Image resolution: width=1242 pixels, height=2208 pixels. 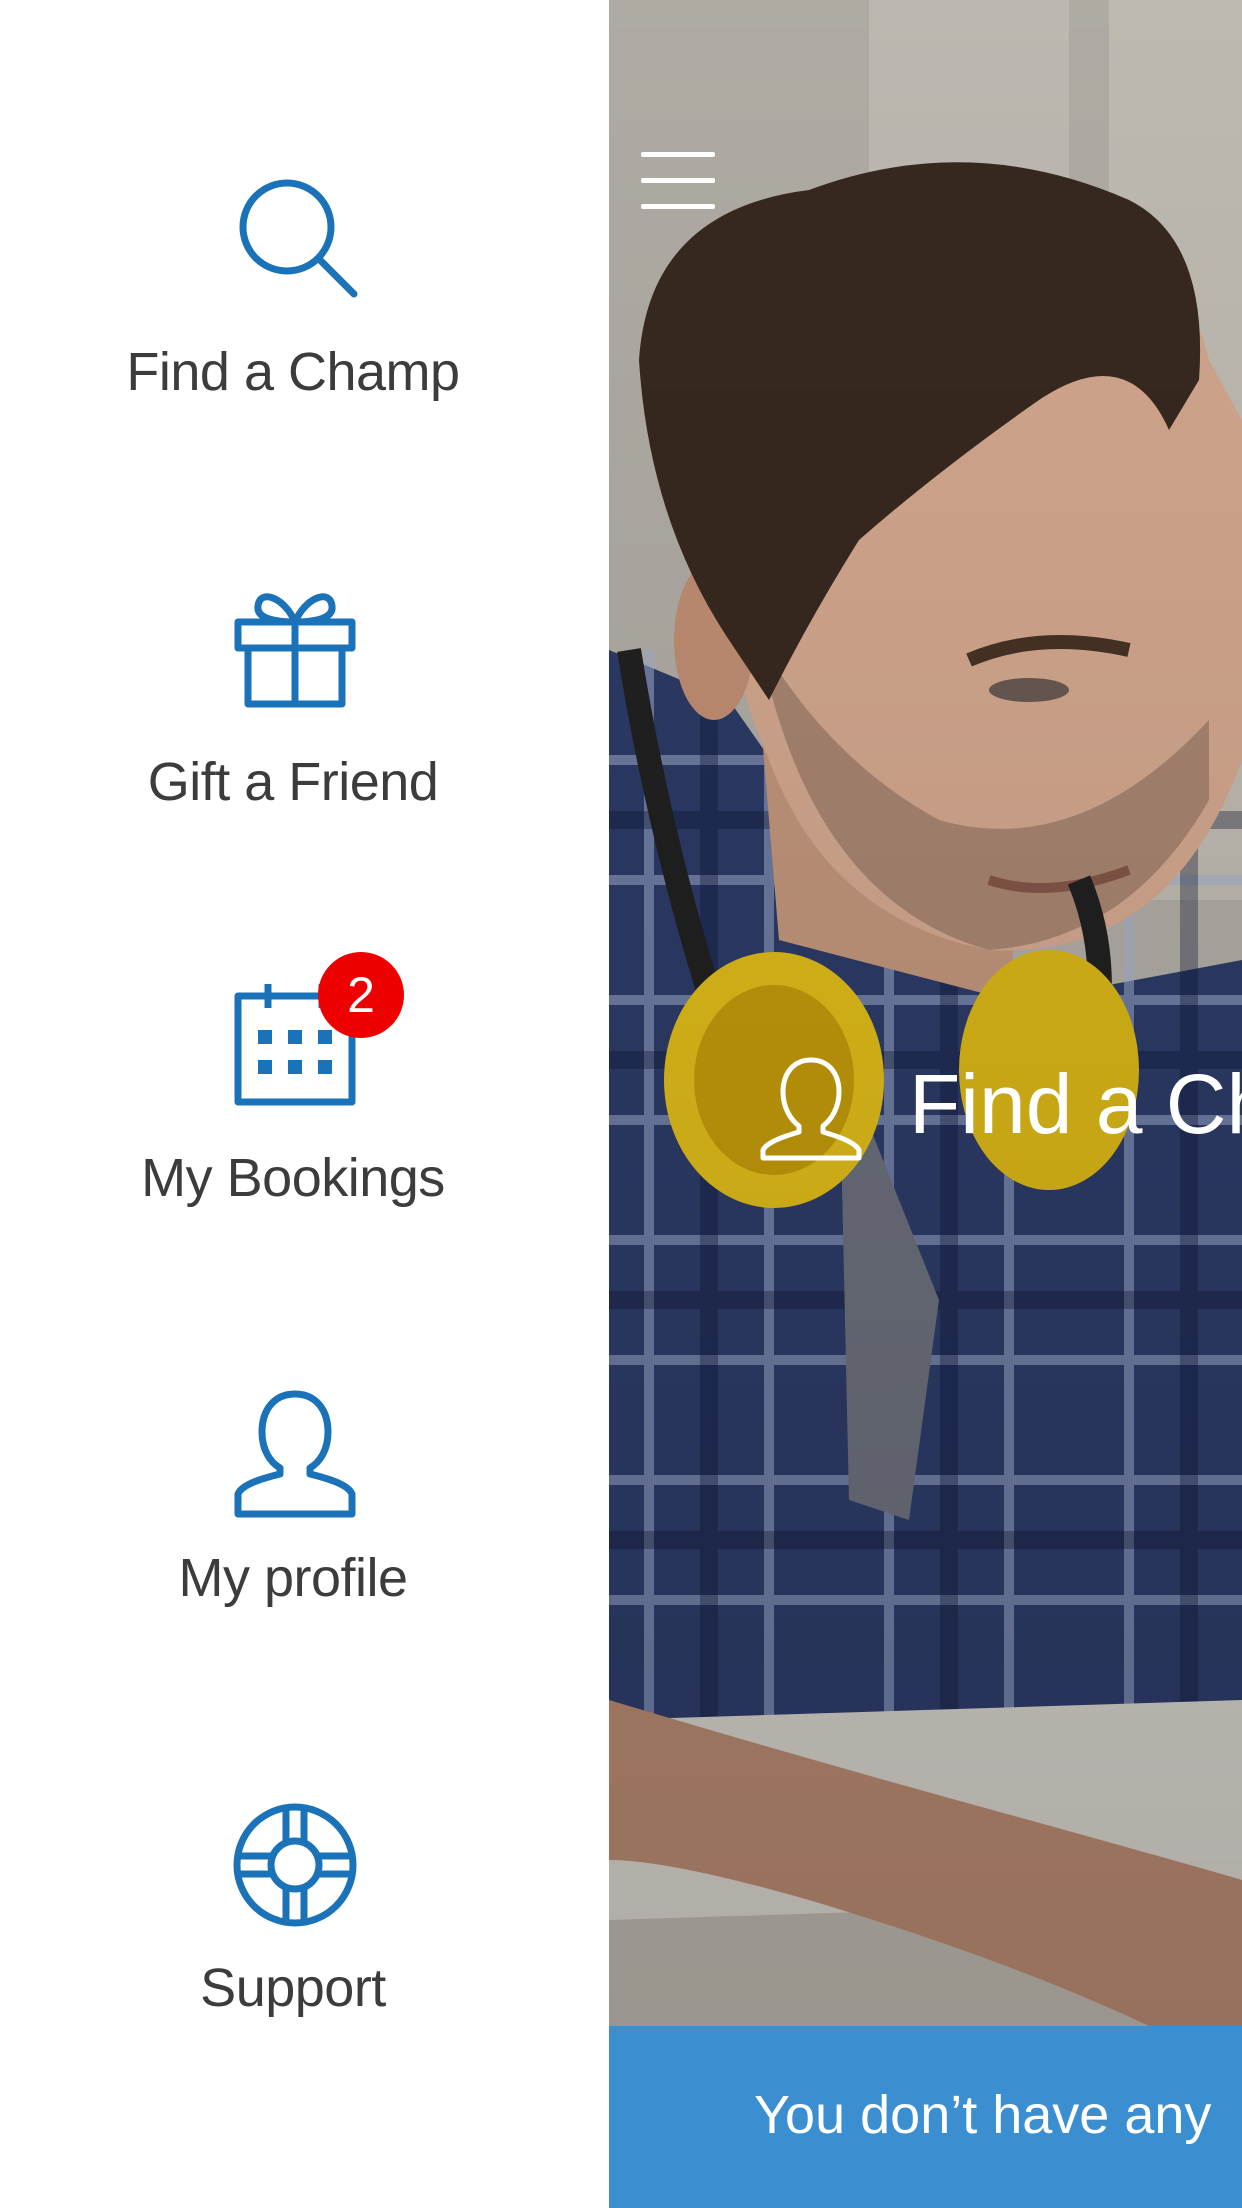 What do you see at coordinates (293, 1178) in the screenshot?
I see `menu-item-label: My Bookings` at bounding box center [293, 1178].